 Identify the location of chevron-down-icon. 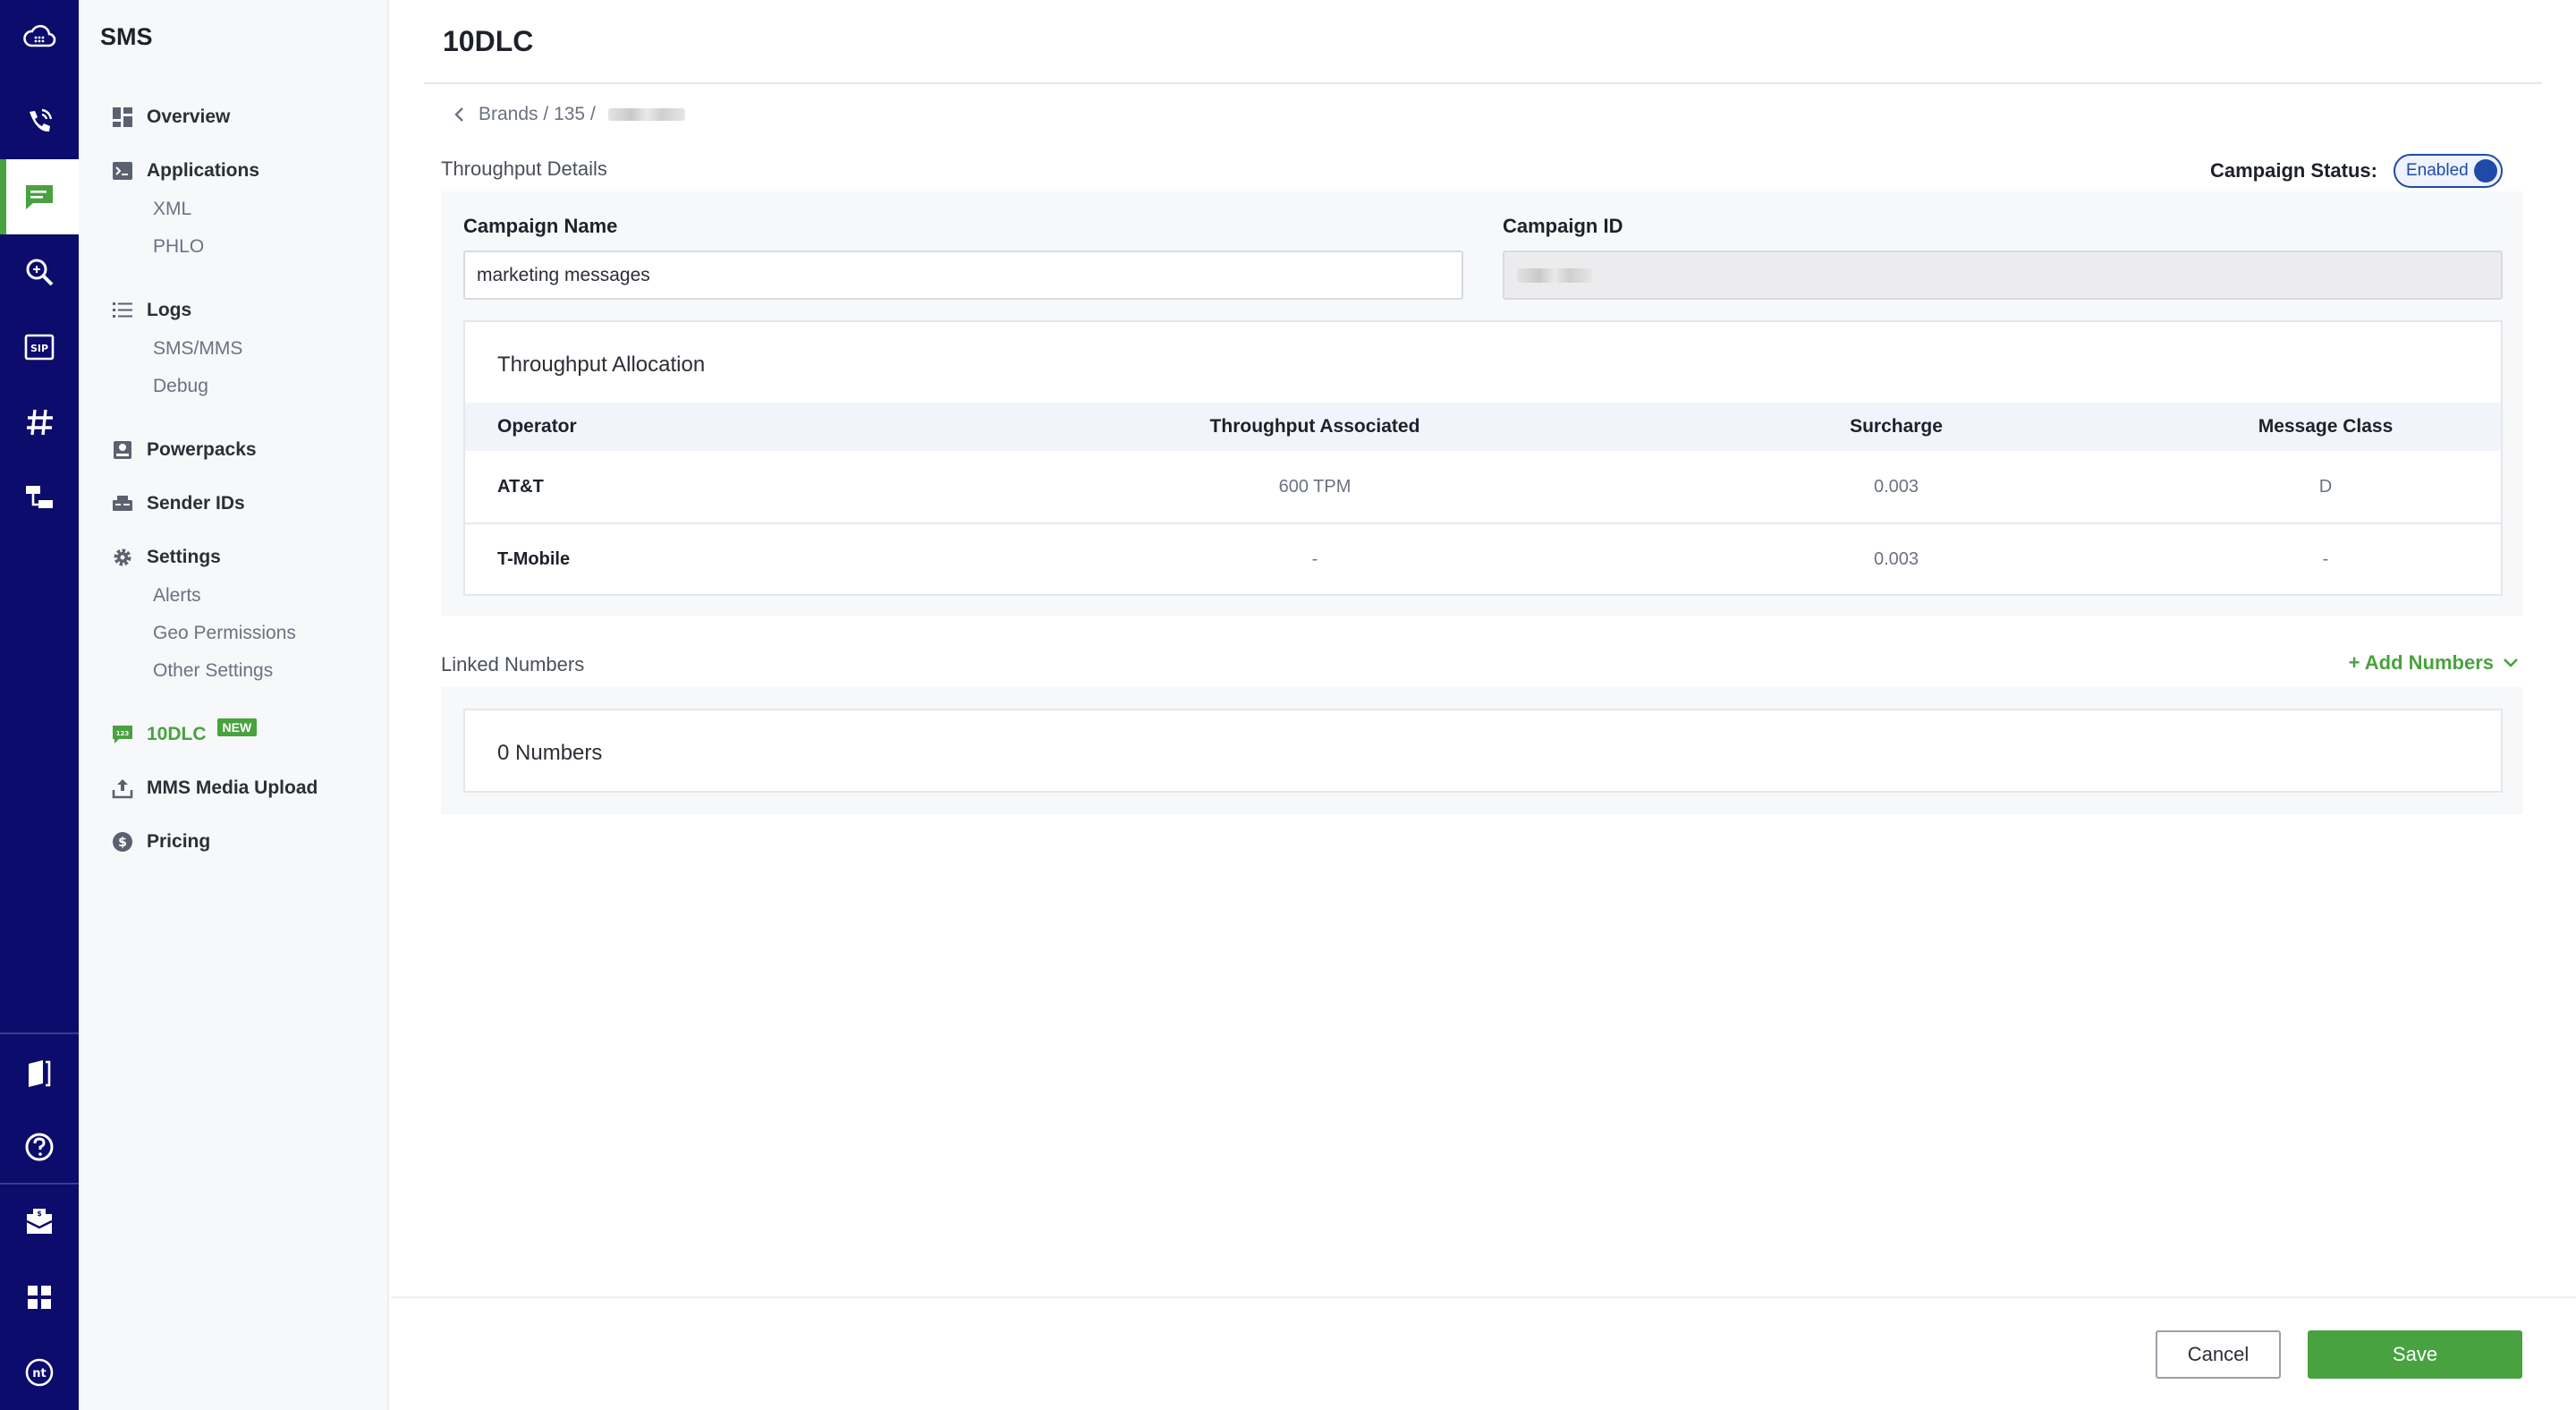
(2511, 663).